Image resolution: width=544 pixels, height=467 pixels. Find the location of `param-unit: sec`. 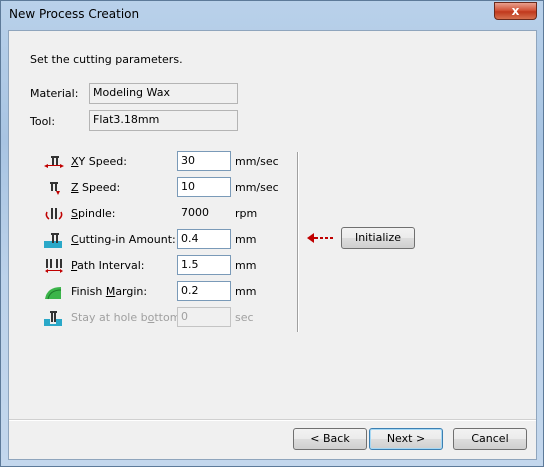

param-unit: sec is located at coordinates (244, 317).